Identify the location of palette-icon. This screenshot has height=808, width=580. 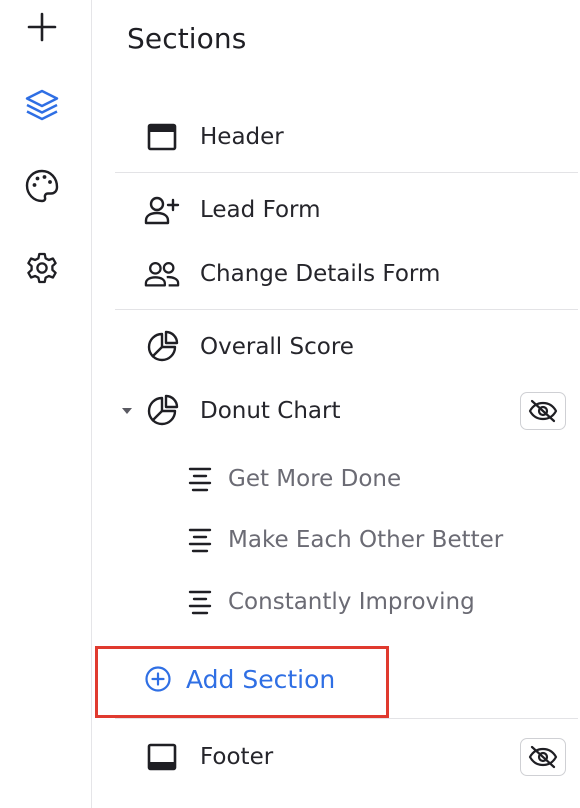
(42, 186).